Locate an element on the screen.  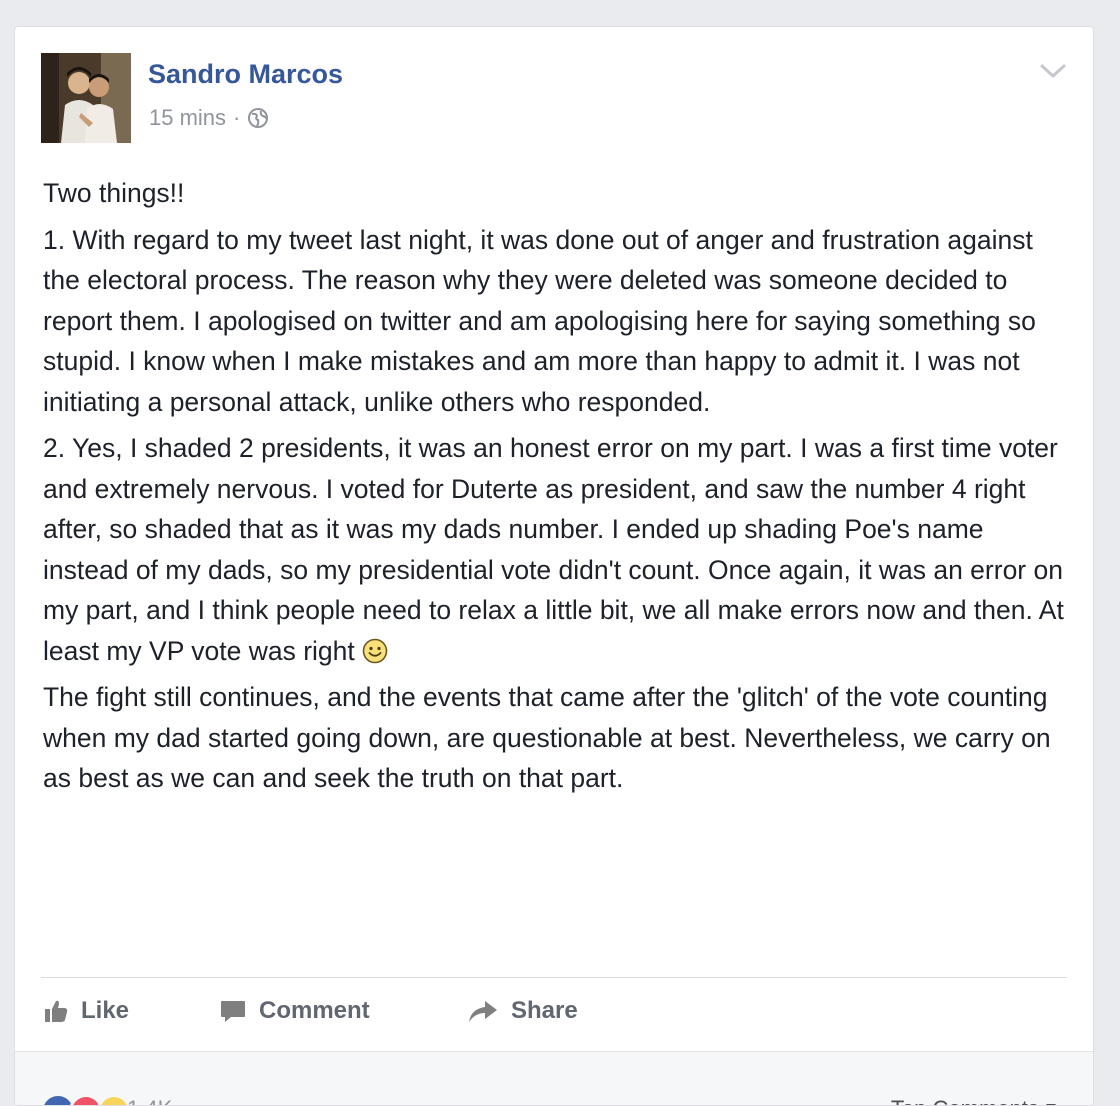
post-header: Sandro Marcos 15 mins · is located at coordinates (554, 98).